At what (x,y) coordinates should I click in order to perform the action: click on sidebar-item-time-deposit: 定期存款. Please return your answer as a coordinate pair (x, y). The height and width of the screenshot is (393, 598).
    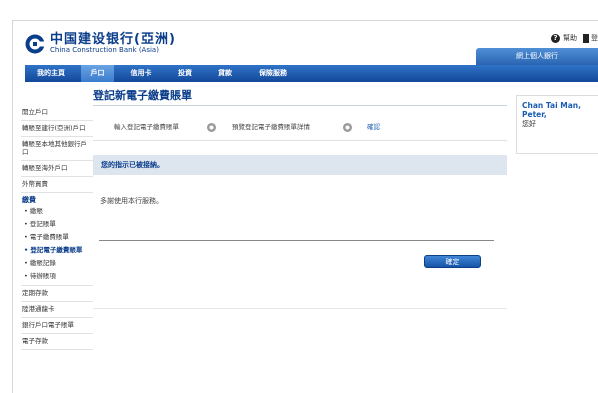
    Looking at the image, I should click on (57, 294).